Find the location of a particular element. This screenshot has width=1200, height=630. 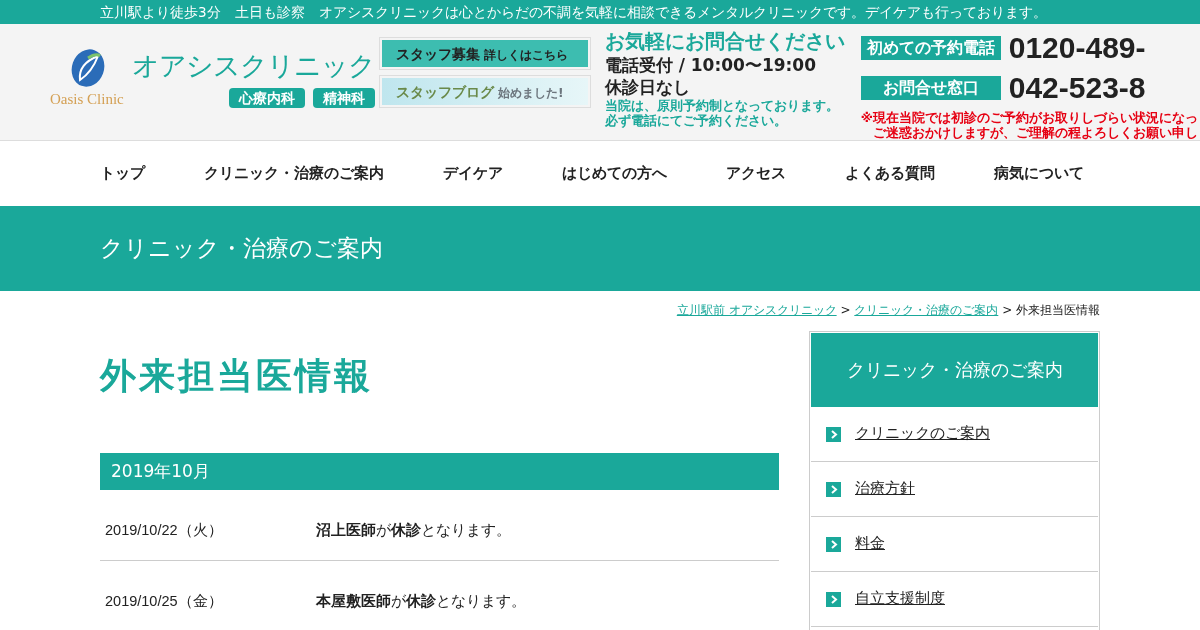

warning-note: ご迷惑おかけしますが、ご理解の程よろしくお願い申し is located at coordinates (1034, 132).